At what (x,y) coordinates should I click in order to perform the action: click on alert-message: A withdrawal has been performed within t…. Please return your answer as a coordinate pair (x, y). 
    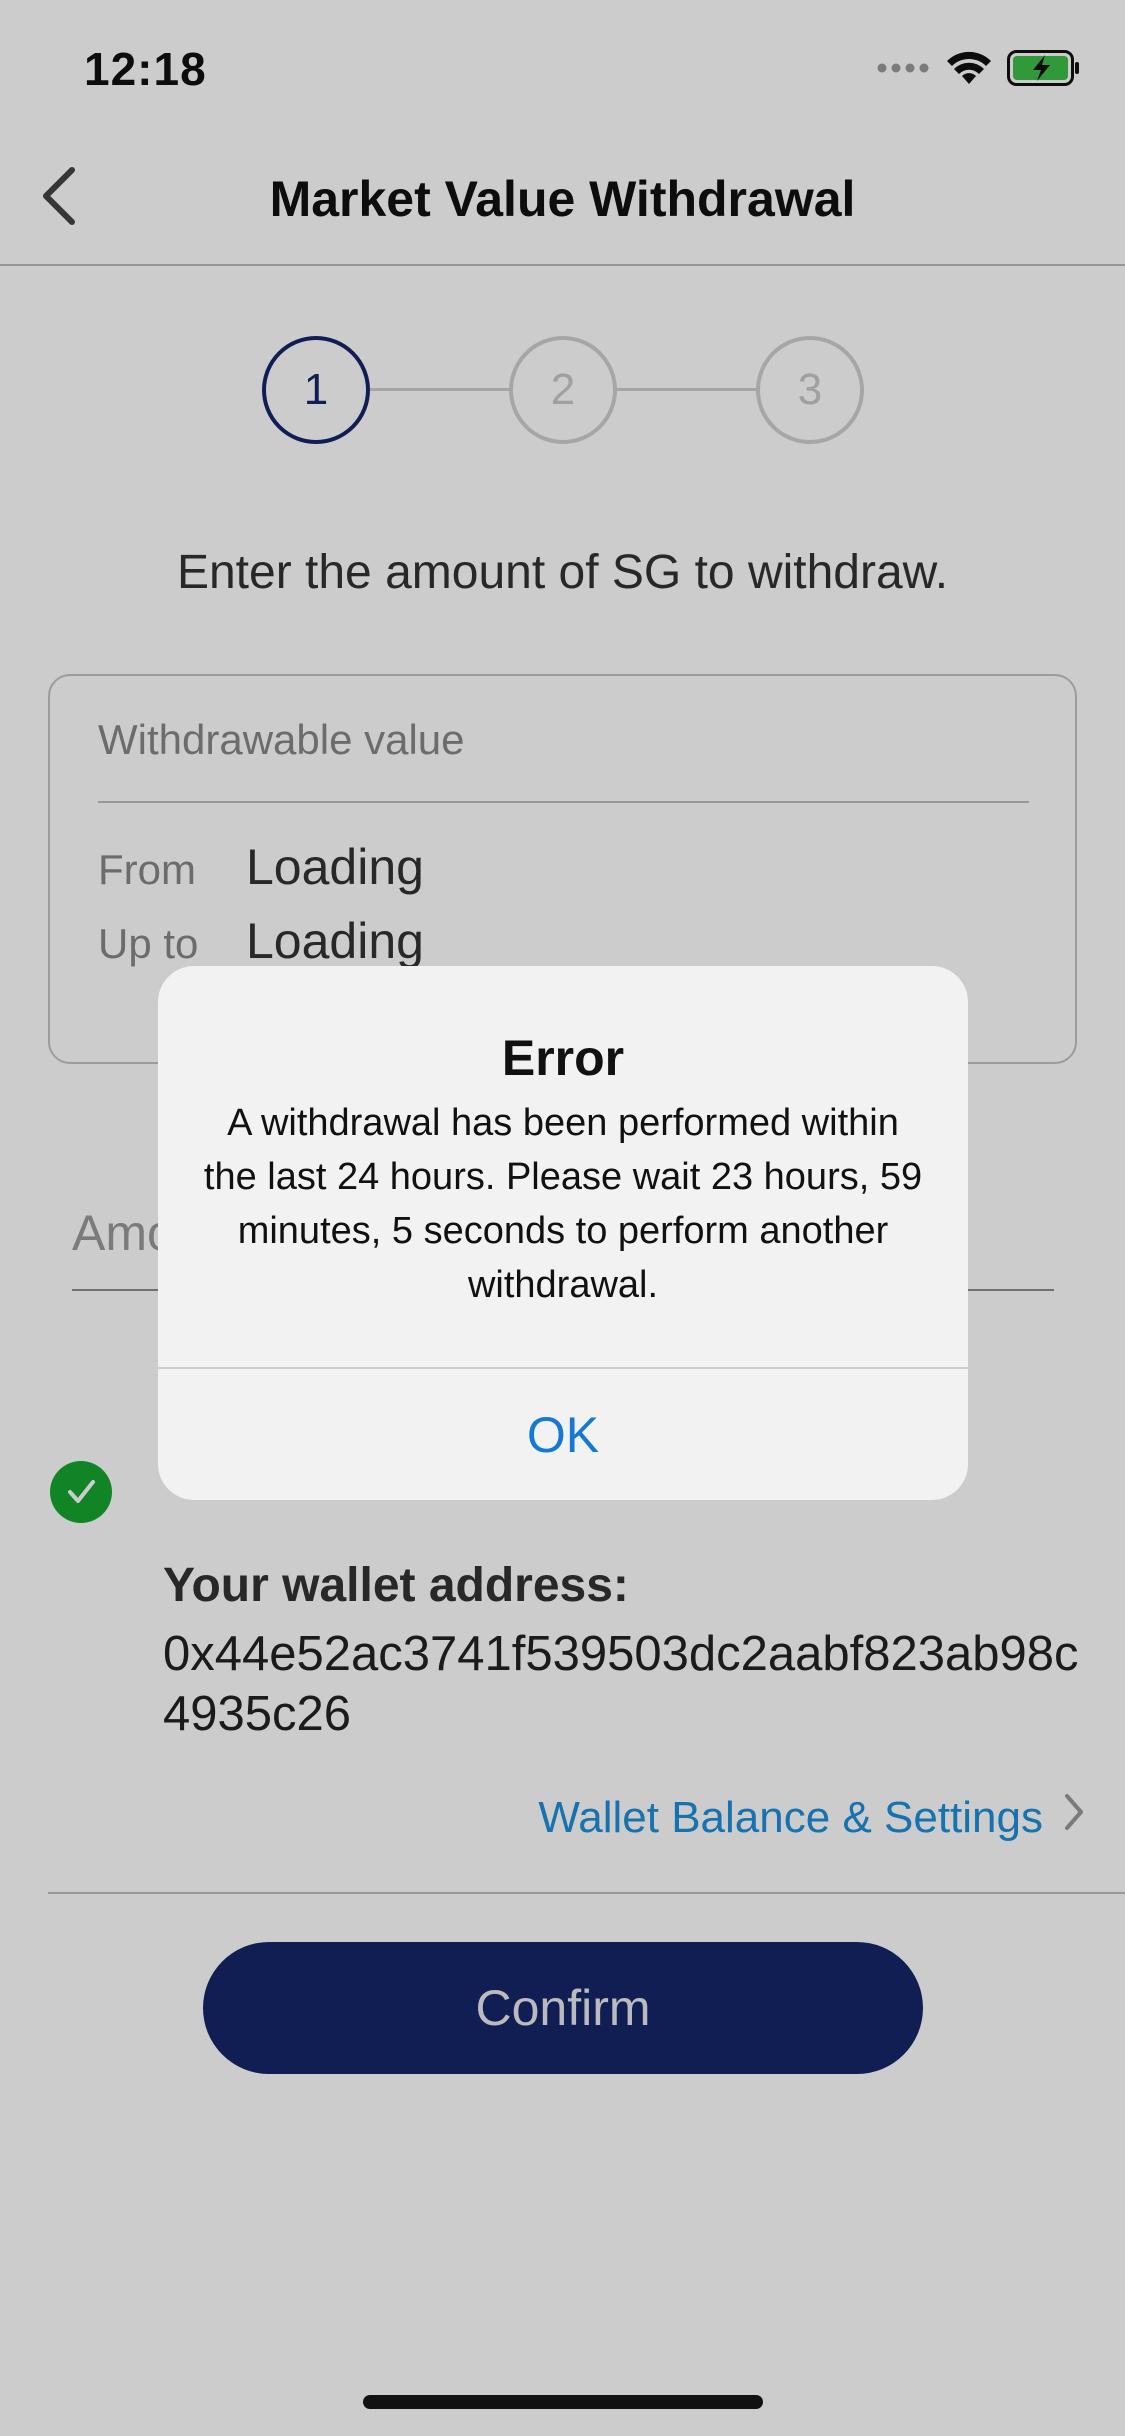
    Looking at the image, I should click on (563, 1204).